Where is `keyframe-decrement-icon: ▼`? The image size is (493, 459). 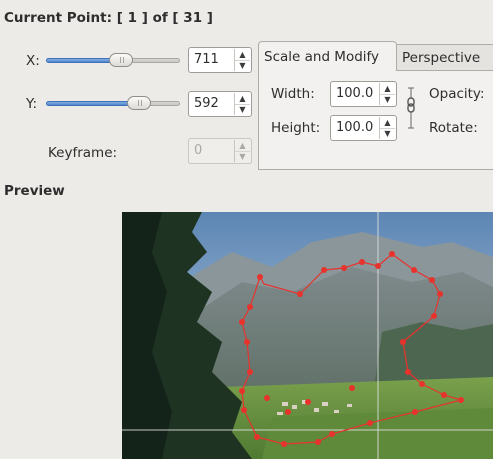 keyframe-decrement-icon: ▼ is located at coordinates (242, 156).